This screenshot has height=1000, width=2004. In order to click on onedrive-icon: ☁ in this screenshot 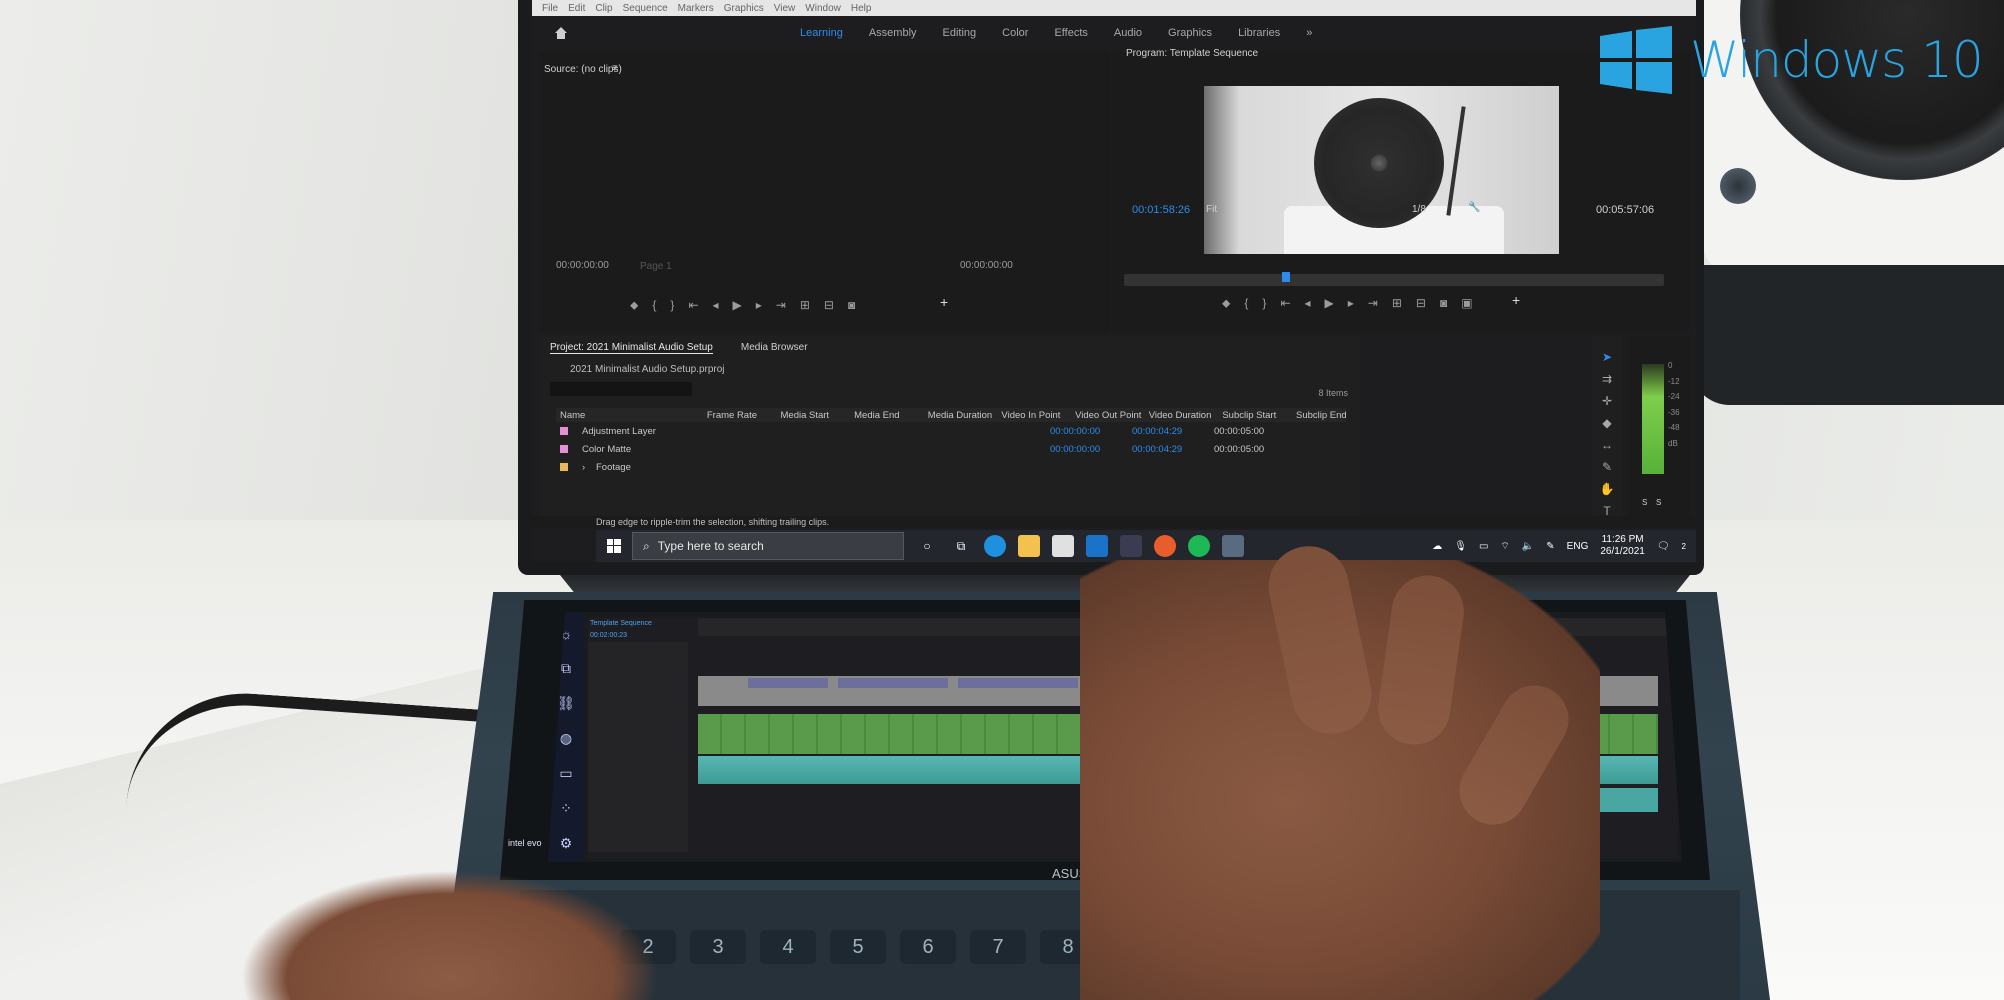, I will do `click(1437, 546)`.